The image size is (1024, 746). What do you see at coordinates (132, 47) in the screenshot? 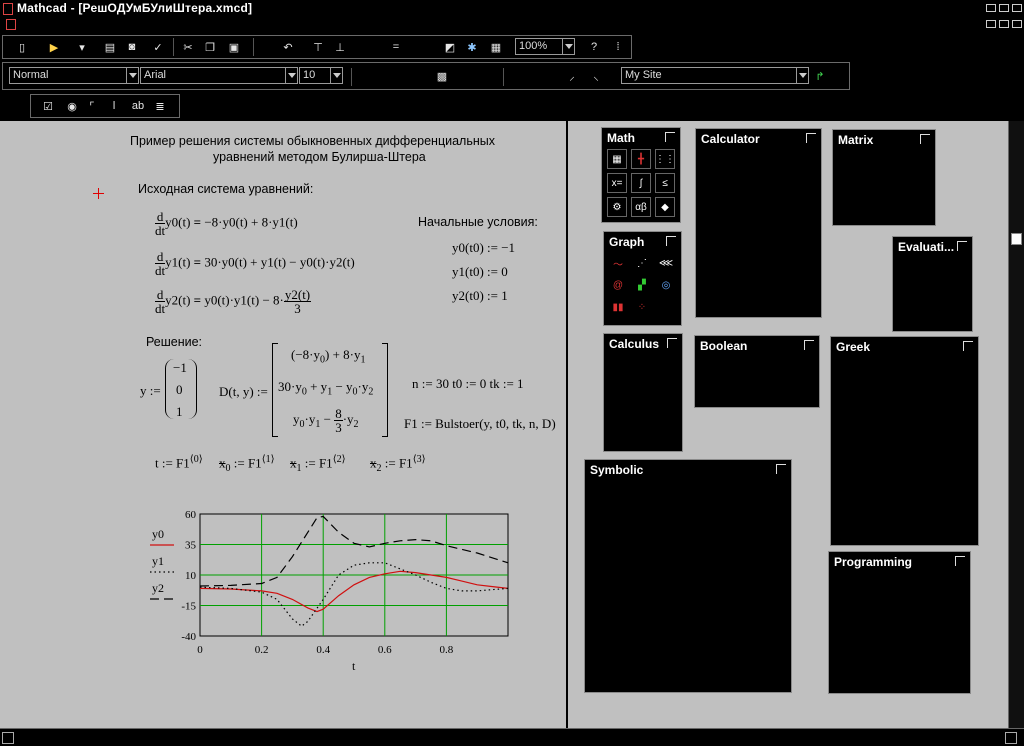
I see `print-preview-icon: ◙` at bounding box center [132, 47].